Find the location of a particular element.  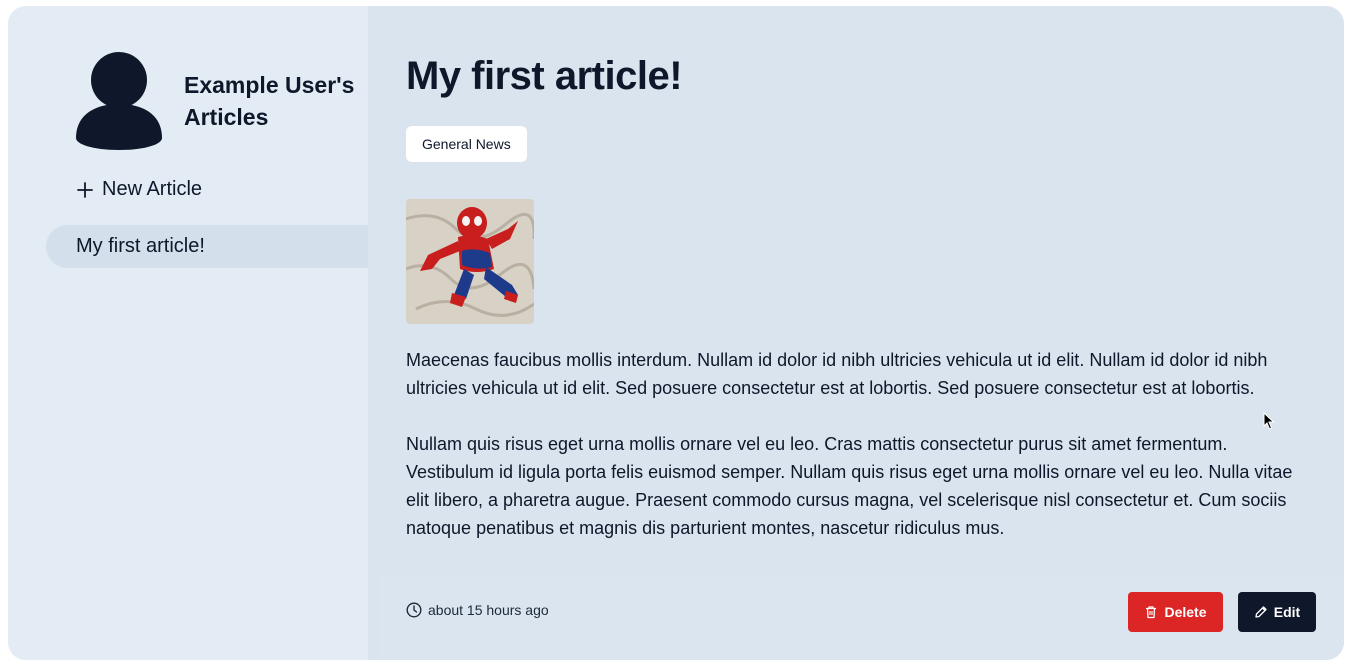

sidebar-item-my-first-article: My first article! is located at coordinates (207, 246).